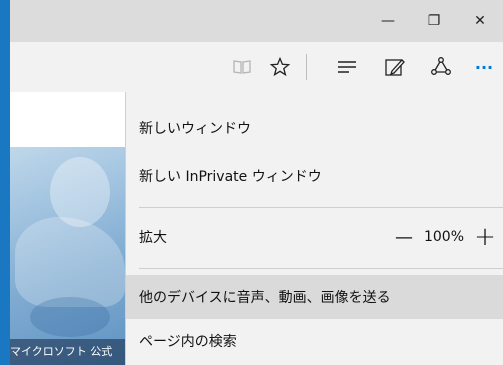  What do you see at coordinates (314, 237) in the screenshot?
I see `menu-item-zoom: 拡大 — 100% +` at bounding box center [314, 237].